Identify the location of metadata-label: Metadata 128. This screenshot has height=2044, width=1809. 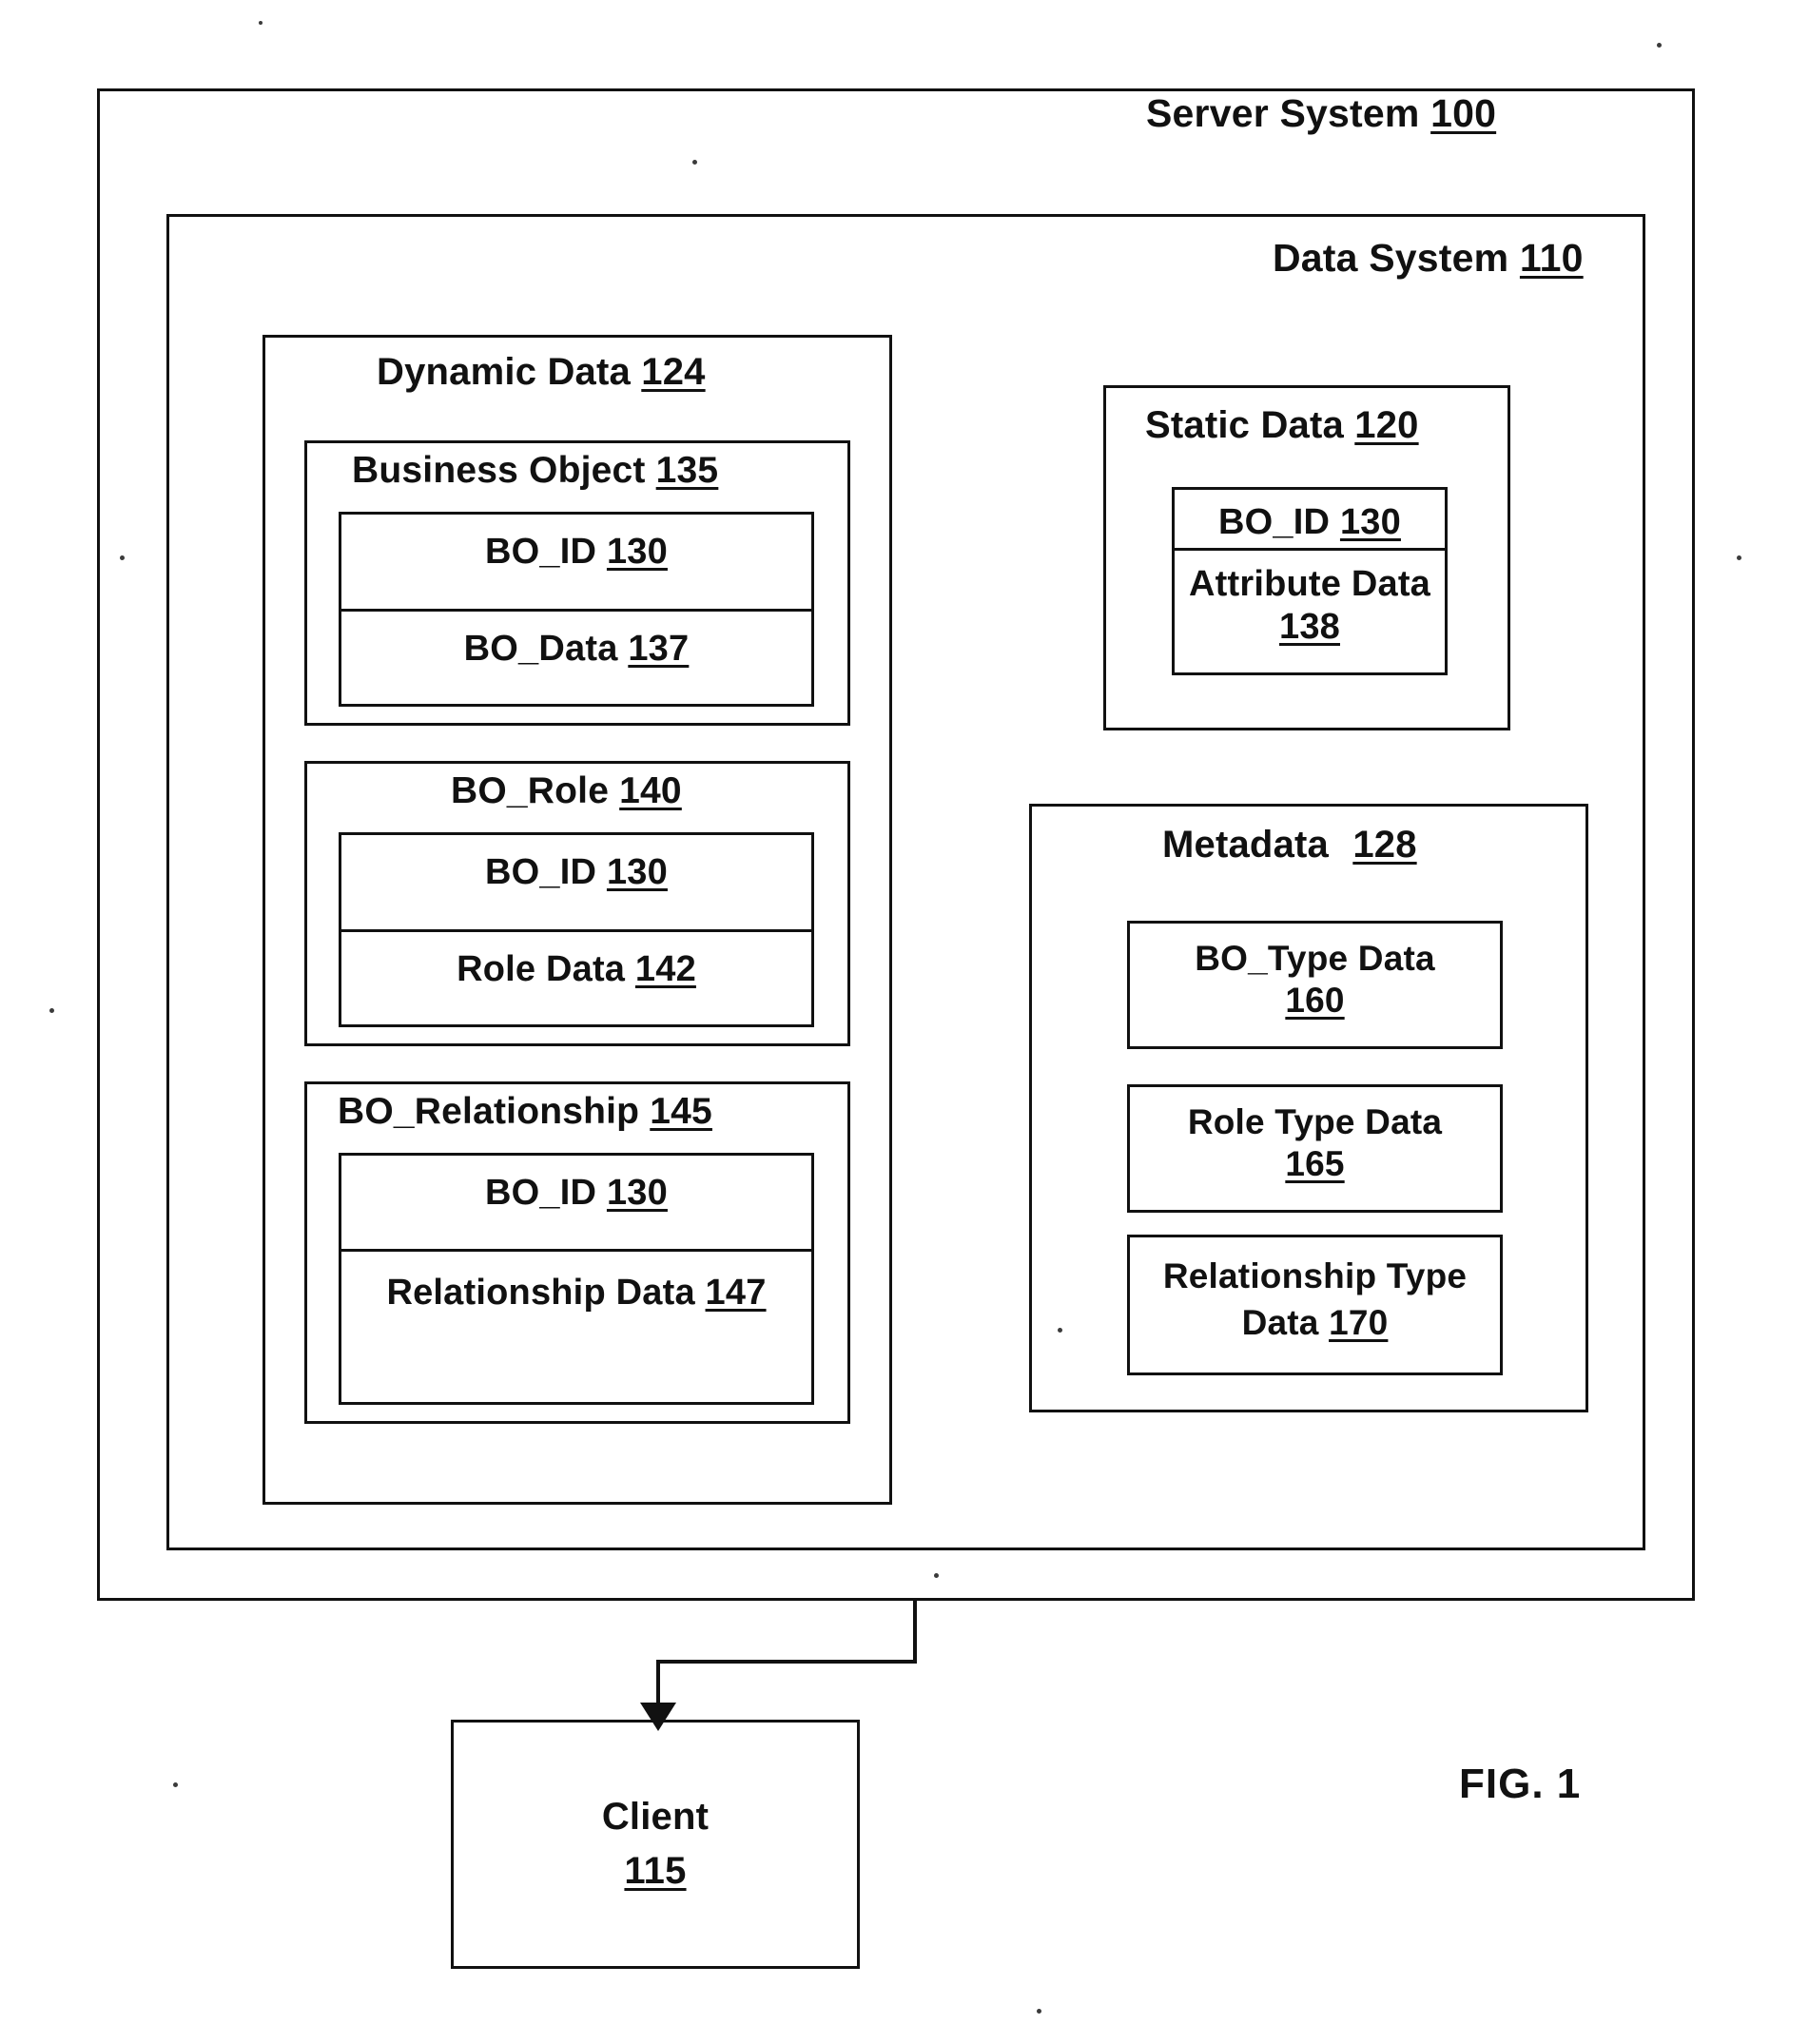
(1290, 845).